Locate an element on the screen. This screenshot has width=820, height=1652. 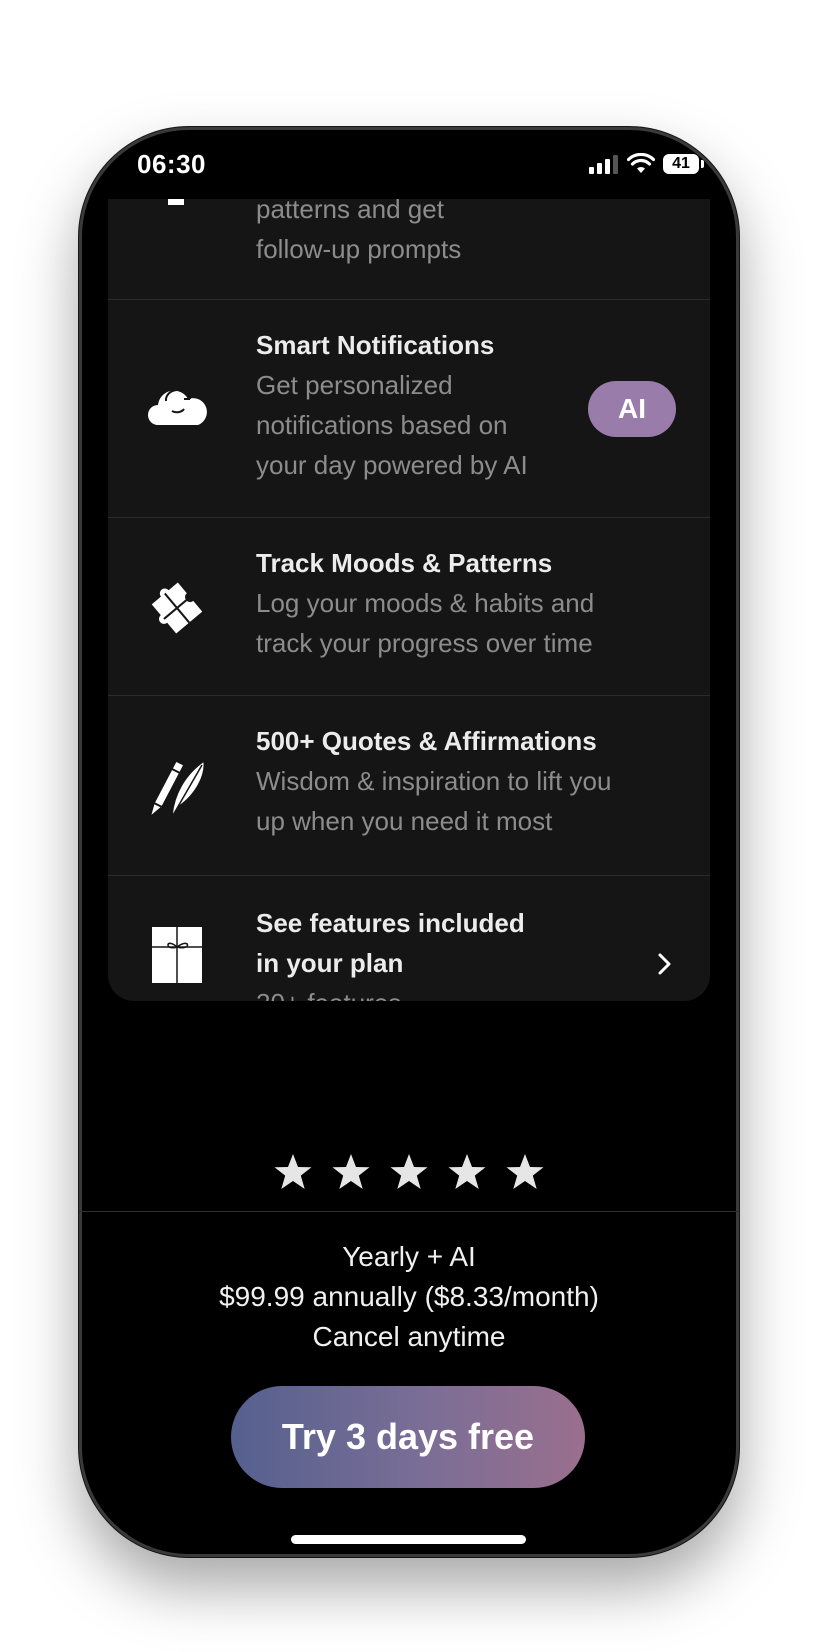
plan-price: $99.99 annually ($8.33/month) is located at coordinates (409, 1296).